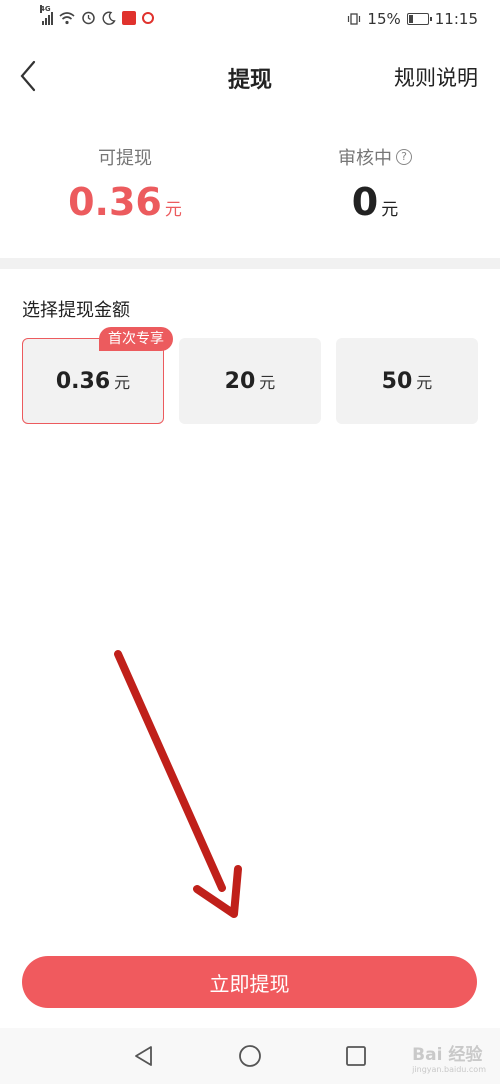 The height and width of the screenshot is (1084, 500). What do you see at coordinates (250, 263) in the screenshot?
I see `section-divider` at bounding box center [250, 263].